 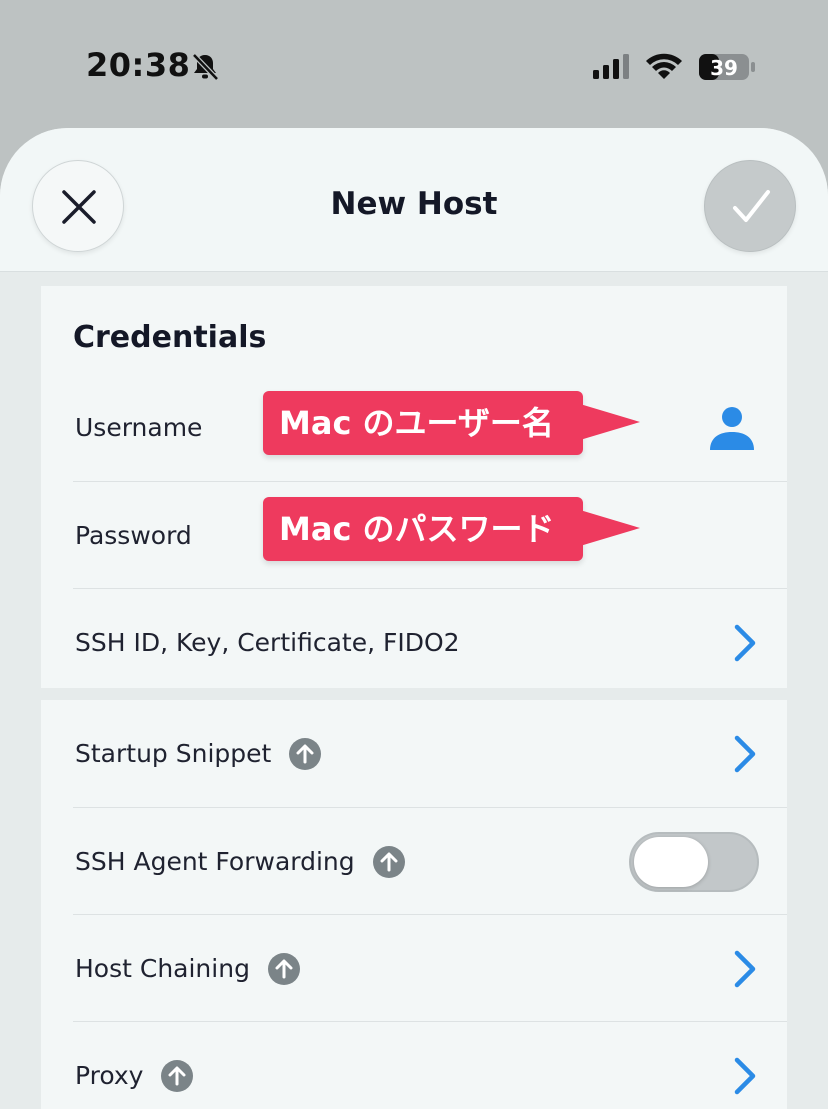 I want to click on battery-icon: 39, so click(x=727, y=67).